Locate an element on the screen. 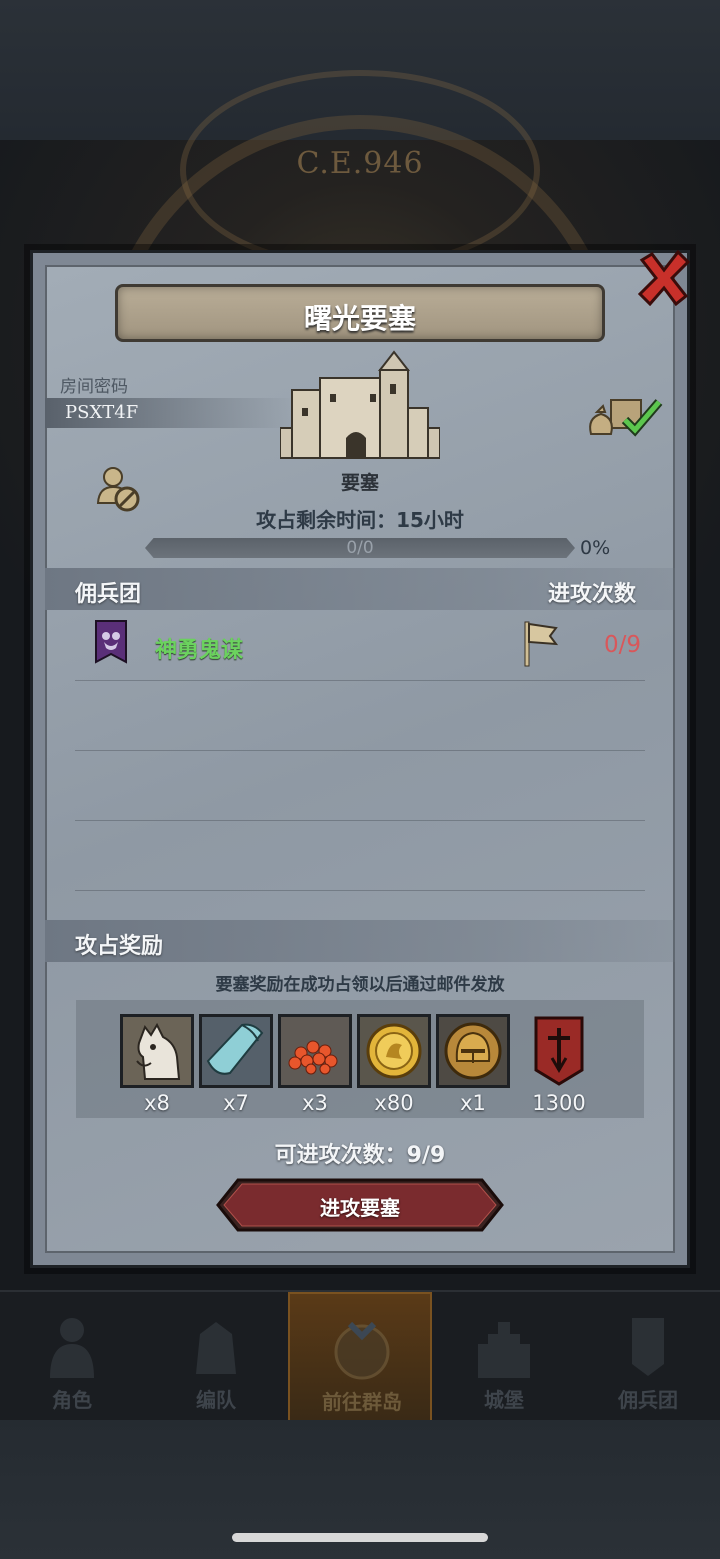  nav-tab-team: 编队 is located at coordinates (216, 1357).